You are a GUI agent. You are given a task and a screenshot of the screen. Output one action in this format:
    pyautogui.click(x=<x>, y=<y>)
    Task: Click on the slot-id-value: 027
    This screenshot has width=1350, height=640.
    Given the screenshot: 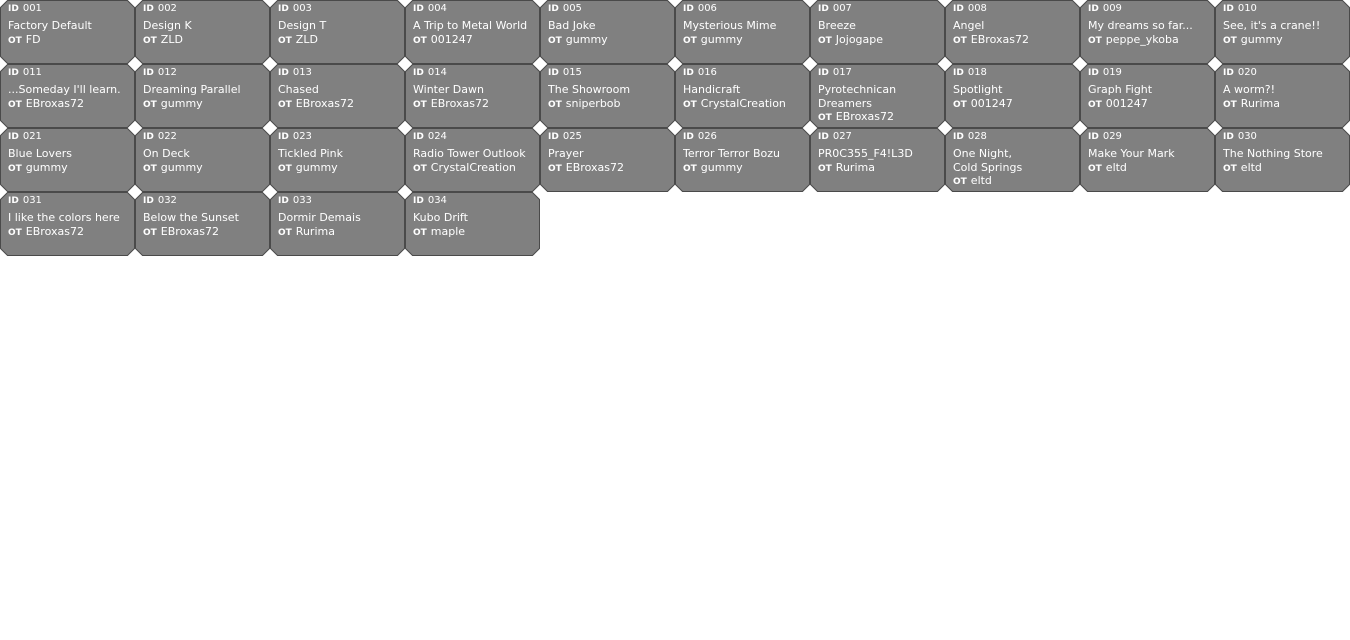 What is the action you would take?
    pyautogui.click(x=842, y=136)
    